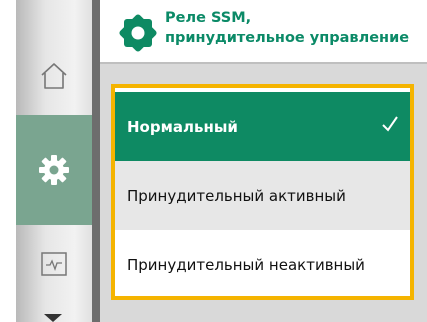 The image size is (427, 322). Describe the element at coordinates (236, 195) in the screenshot. I see `option-label: Принудительный активный` at that location.